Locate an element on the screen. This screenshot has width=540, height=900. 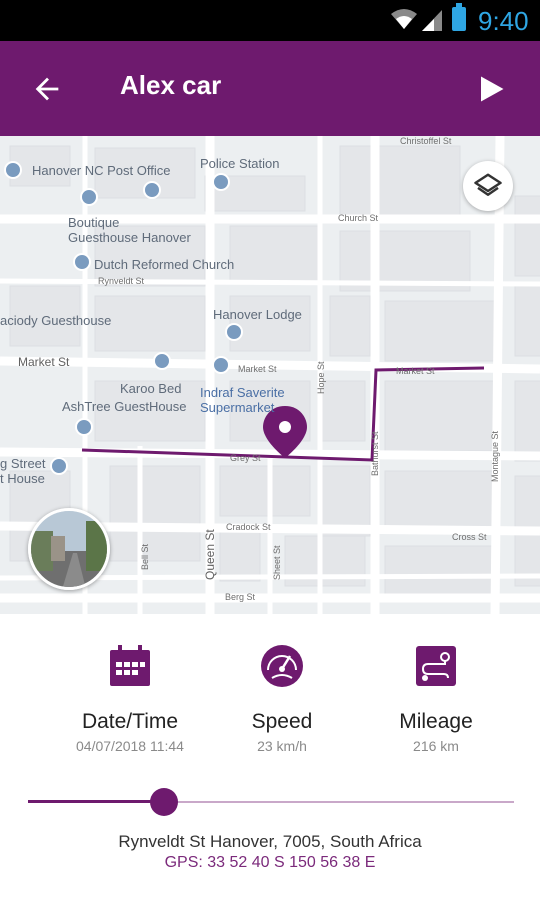
back-button is located at coordinates (48, 89).